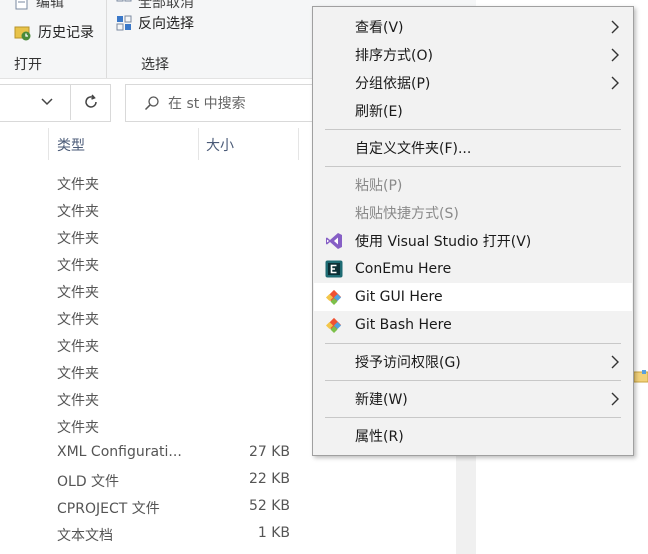 The image size is (648, 554). Describe the element at coordinates (22, 33) in the screenshot. I see `history-icon` at that location.